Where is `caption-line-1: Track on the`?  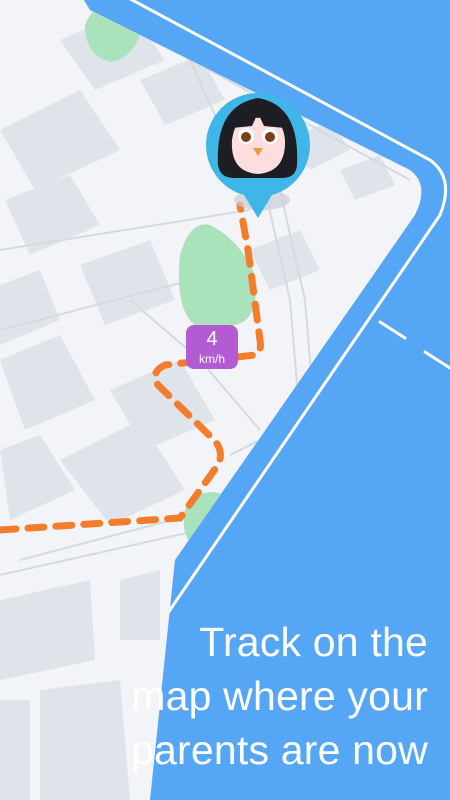 caption-line-1: Track on the is located at coordinates (313, 642).